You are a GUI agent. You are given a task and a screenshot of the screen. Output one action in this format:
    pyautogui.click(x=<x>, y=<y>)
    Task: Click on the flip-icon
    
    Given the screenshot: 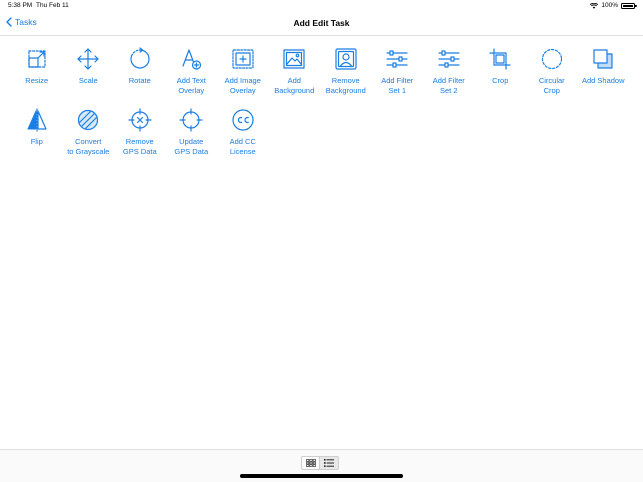 What is the action you would take?
    pyautogui.click(x=37, y=120)
    